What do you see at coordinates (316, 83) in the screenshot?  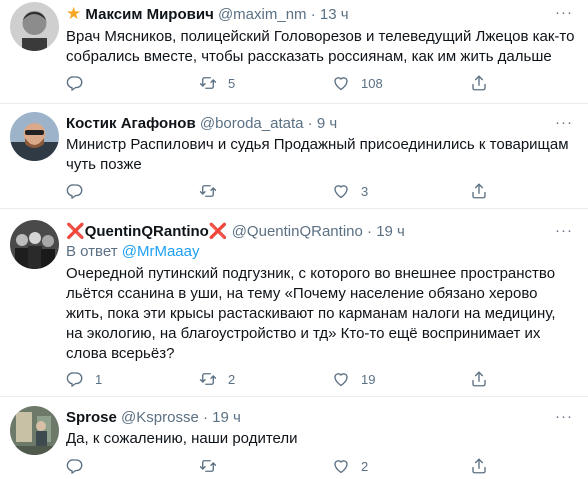 I see `tweet-actions: 5 108` at bounding box center [316, 83].